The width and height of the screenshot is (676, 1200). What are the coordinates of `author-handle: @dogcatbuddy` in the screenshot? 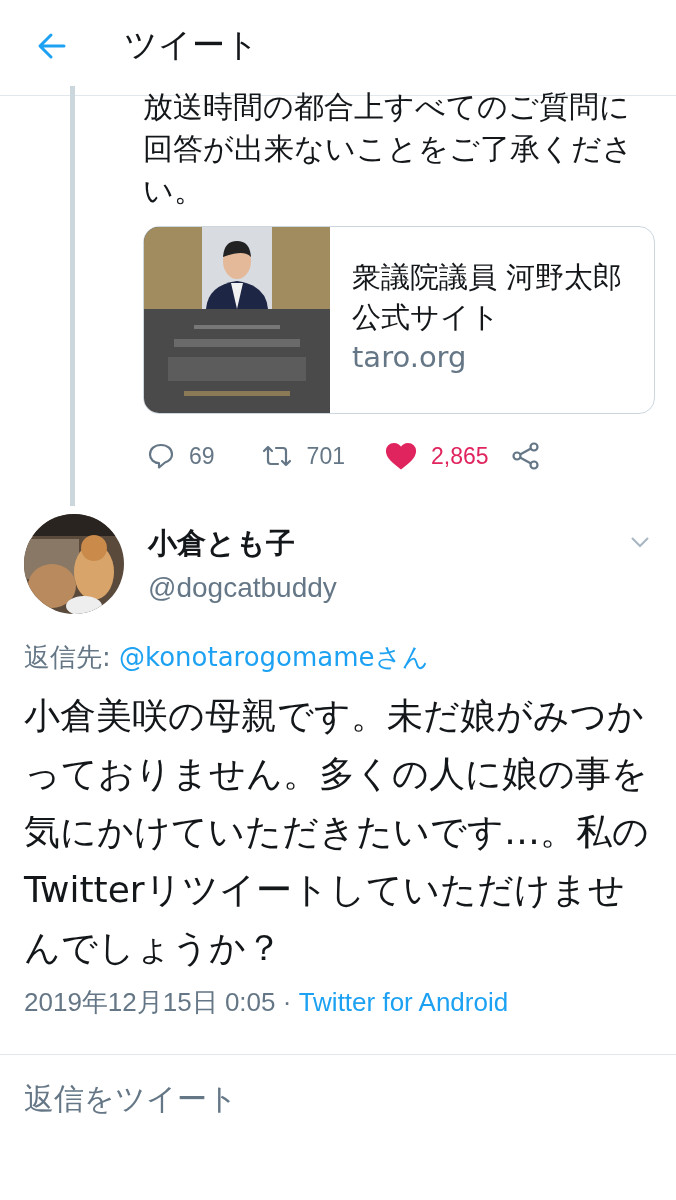 It's located at (243, 588).